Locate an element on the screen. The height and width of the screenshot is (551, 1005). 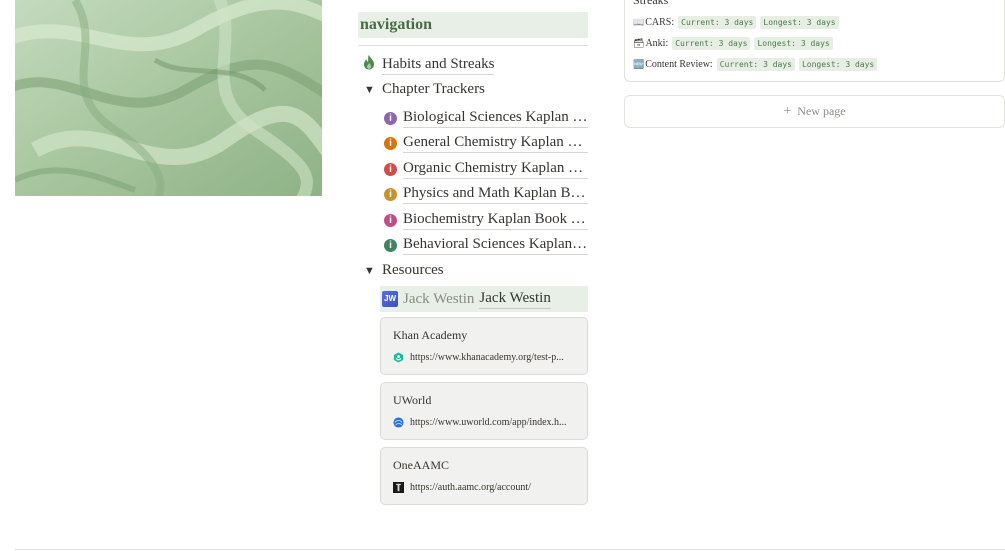
card-box-icon: 🗃 is located at coordinates (639, 43).